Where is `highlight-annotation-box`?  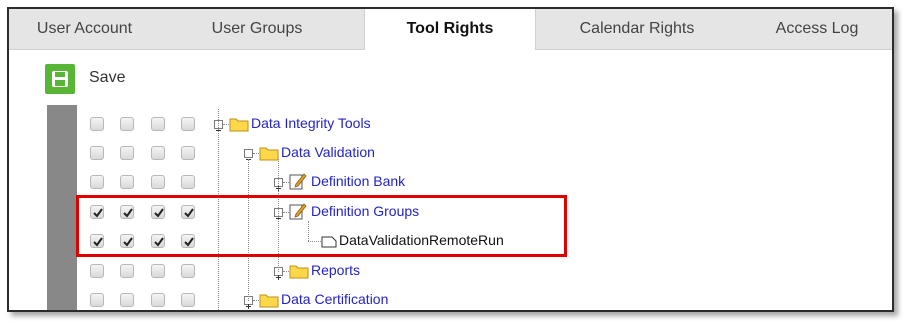 highlight-annotation-box is located at coordinates (321, 226).